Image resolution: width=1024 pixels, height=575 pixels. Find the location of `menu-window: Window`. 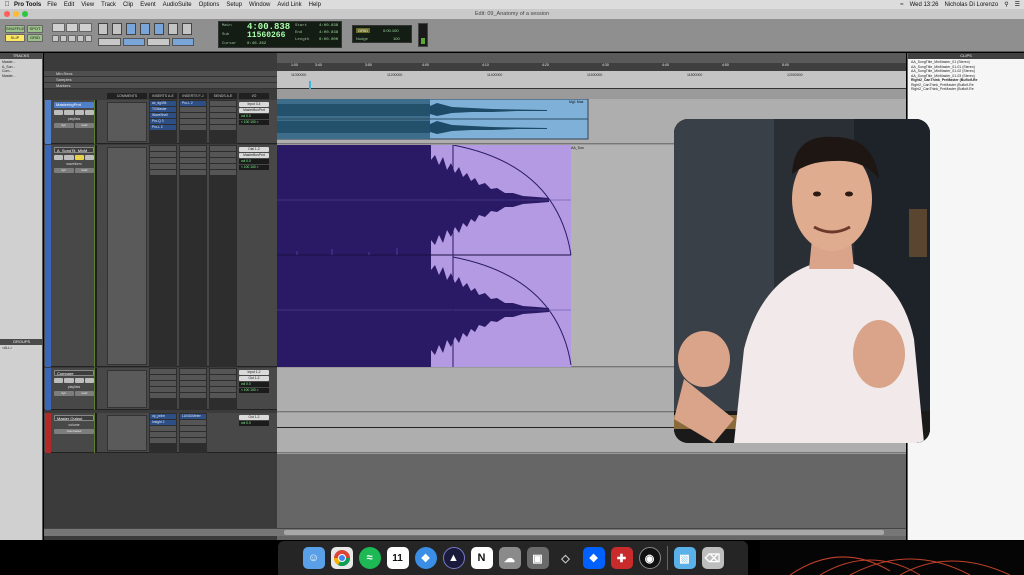

menu-window: Window is located at coordinates (259, 5).